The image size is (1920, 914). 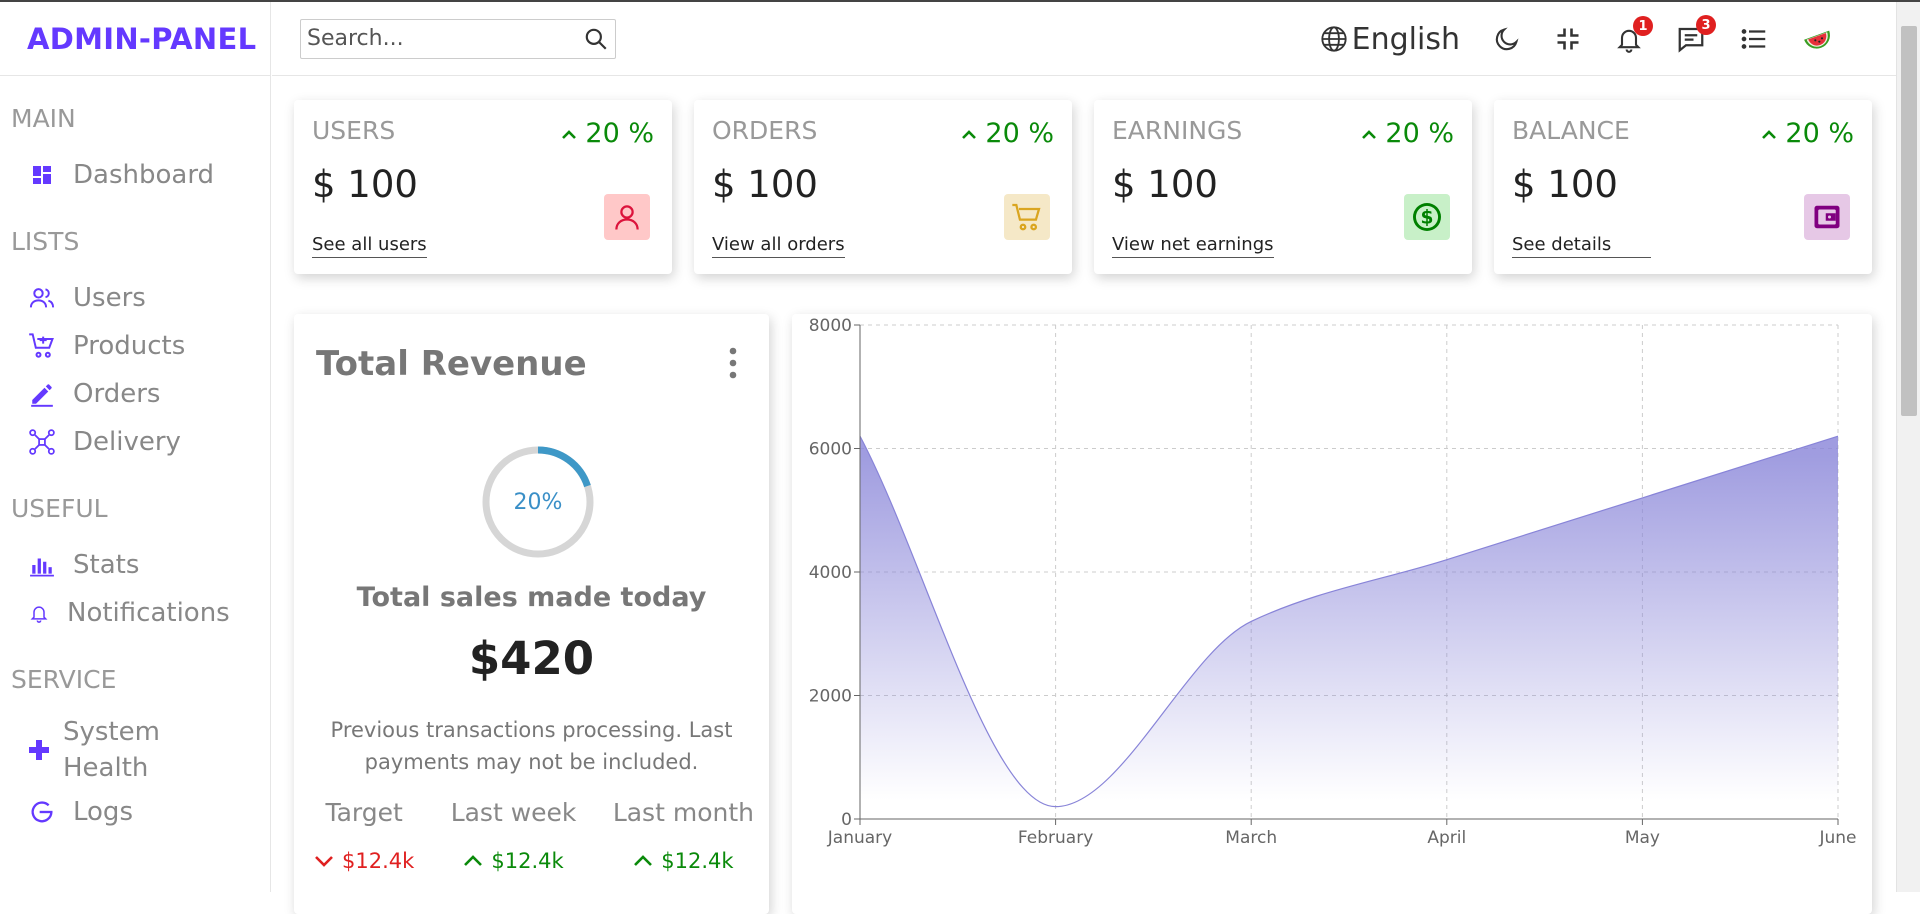 What do you see at coordinates (42, 175) in the screenshot?
I see `dashboard-icon` at bounding box center [42, 175].